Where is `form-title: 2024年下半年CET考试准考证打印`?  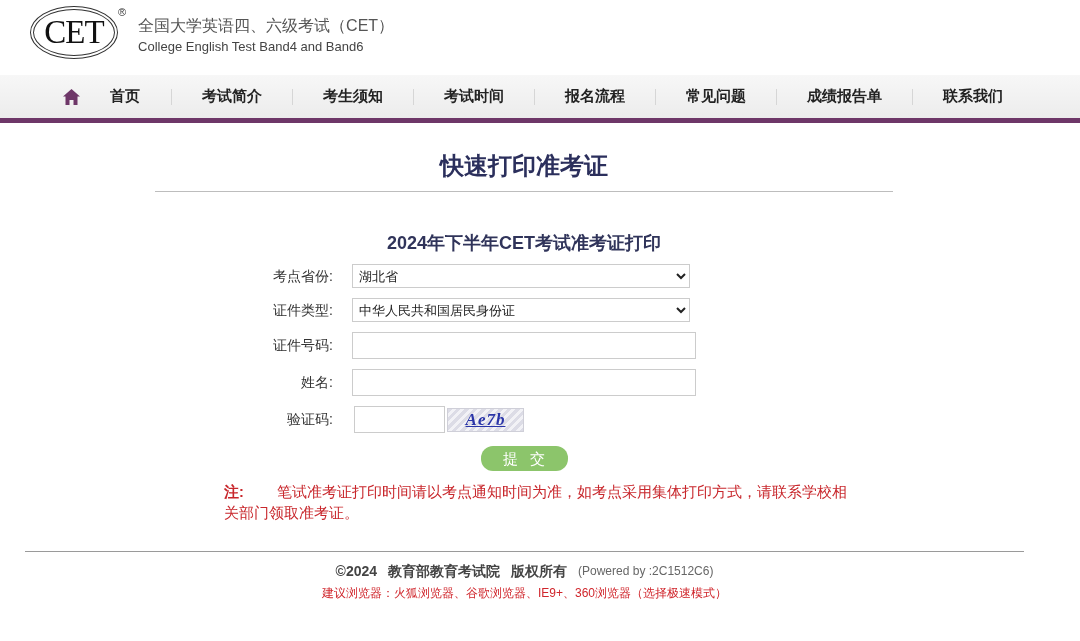
form-title: 2024年下半年CET考试准考证打印 is located at coordinates (523, 243).